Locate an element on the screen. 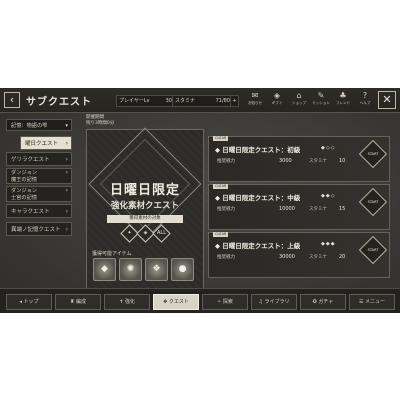  sidebar-item-6: 異端ノ記憶クエスト › is located at coordinates (39, 229).